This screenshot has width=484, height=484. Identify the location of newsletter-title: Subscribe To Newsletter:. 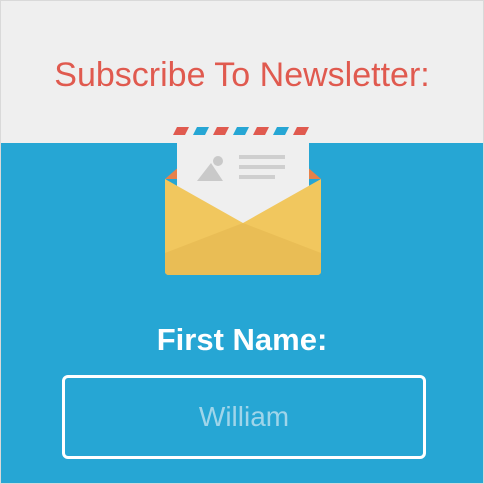
(242, 75).